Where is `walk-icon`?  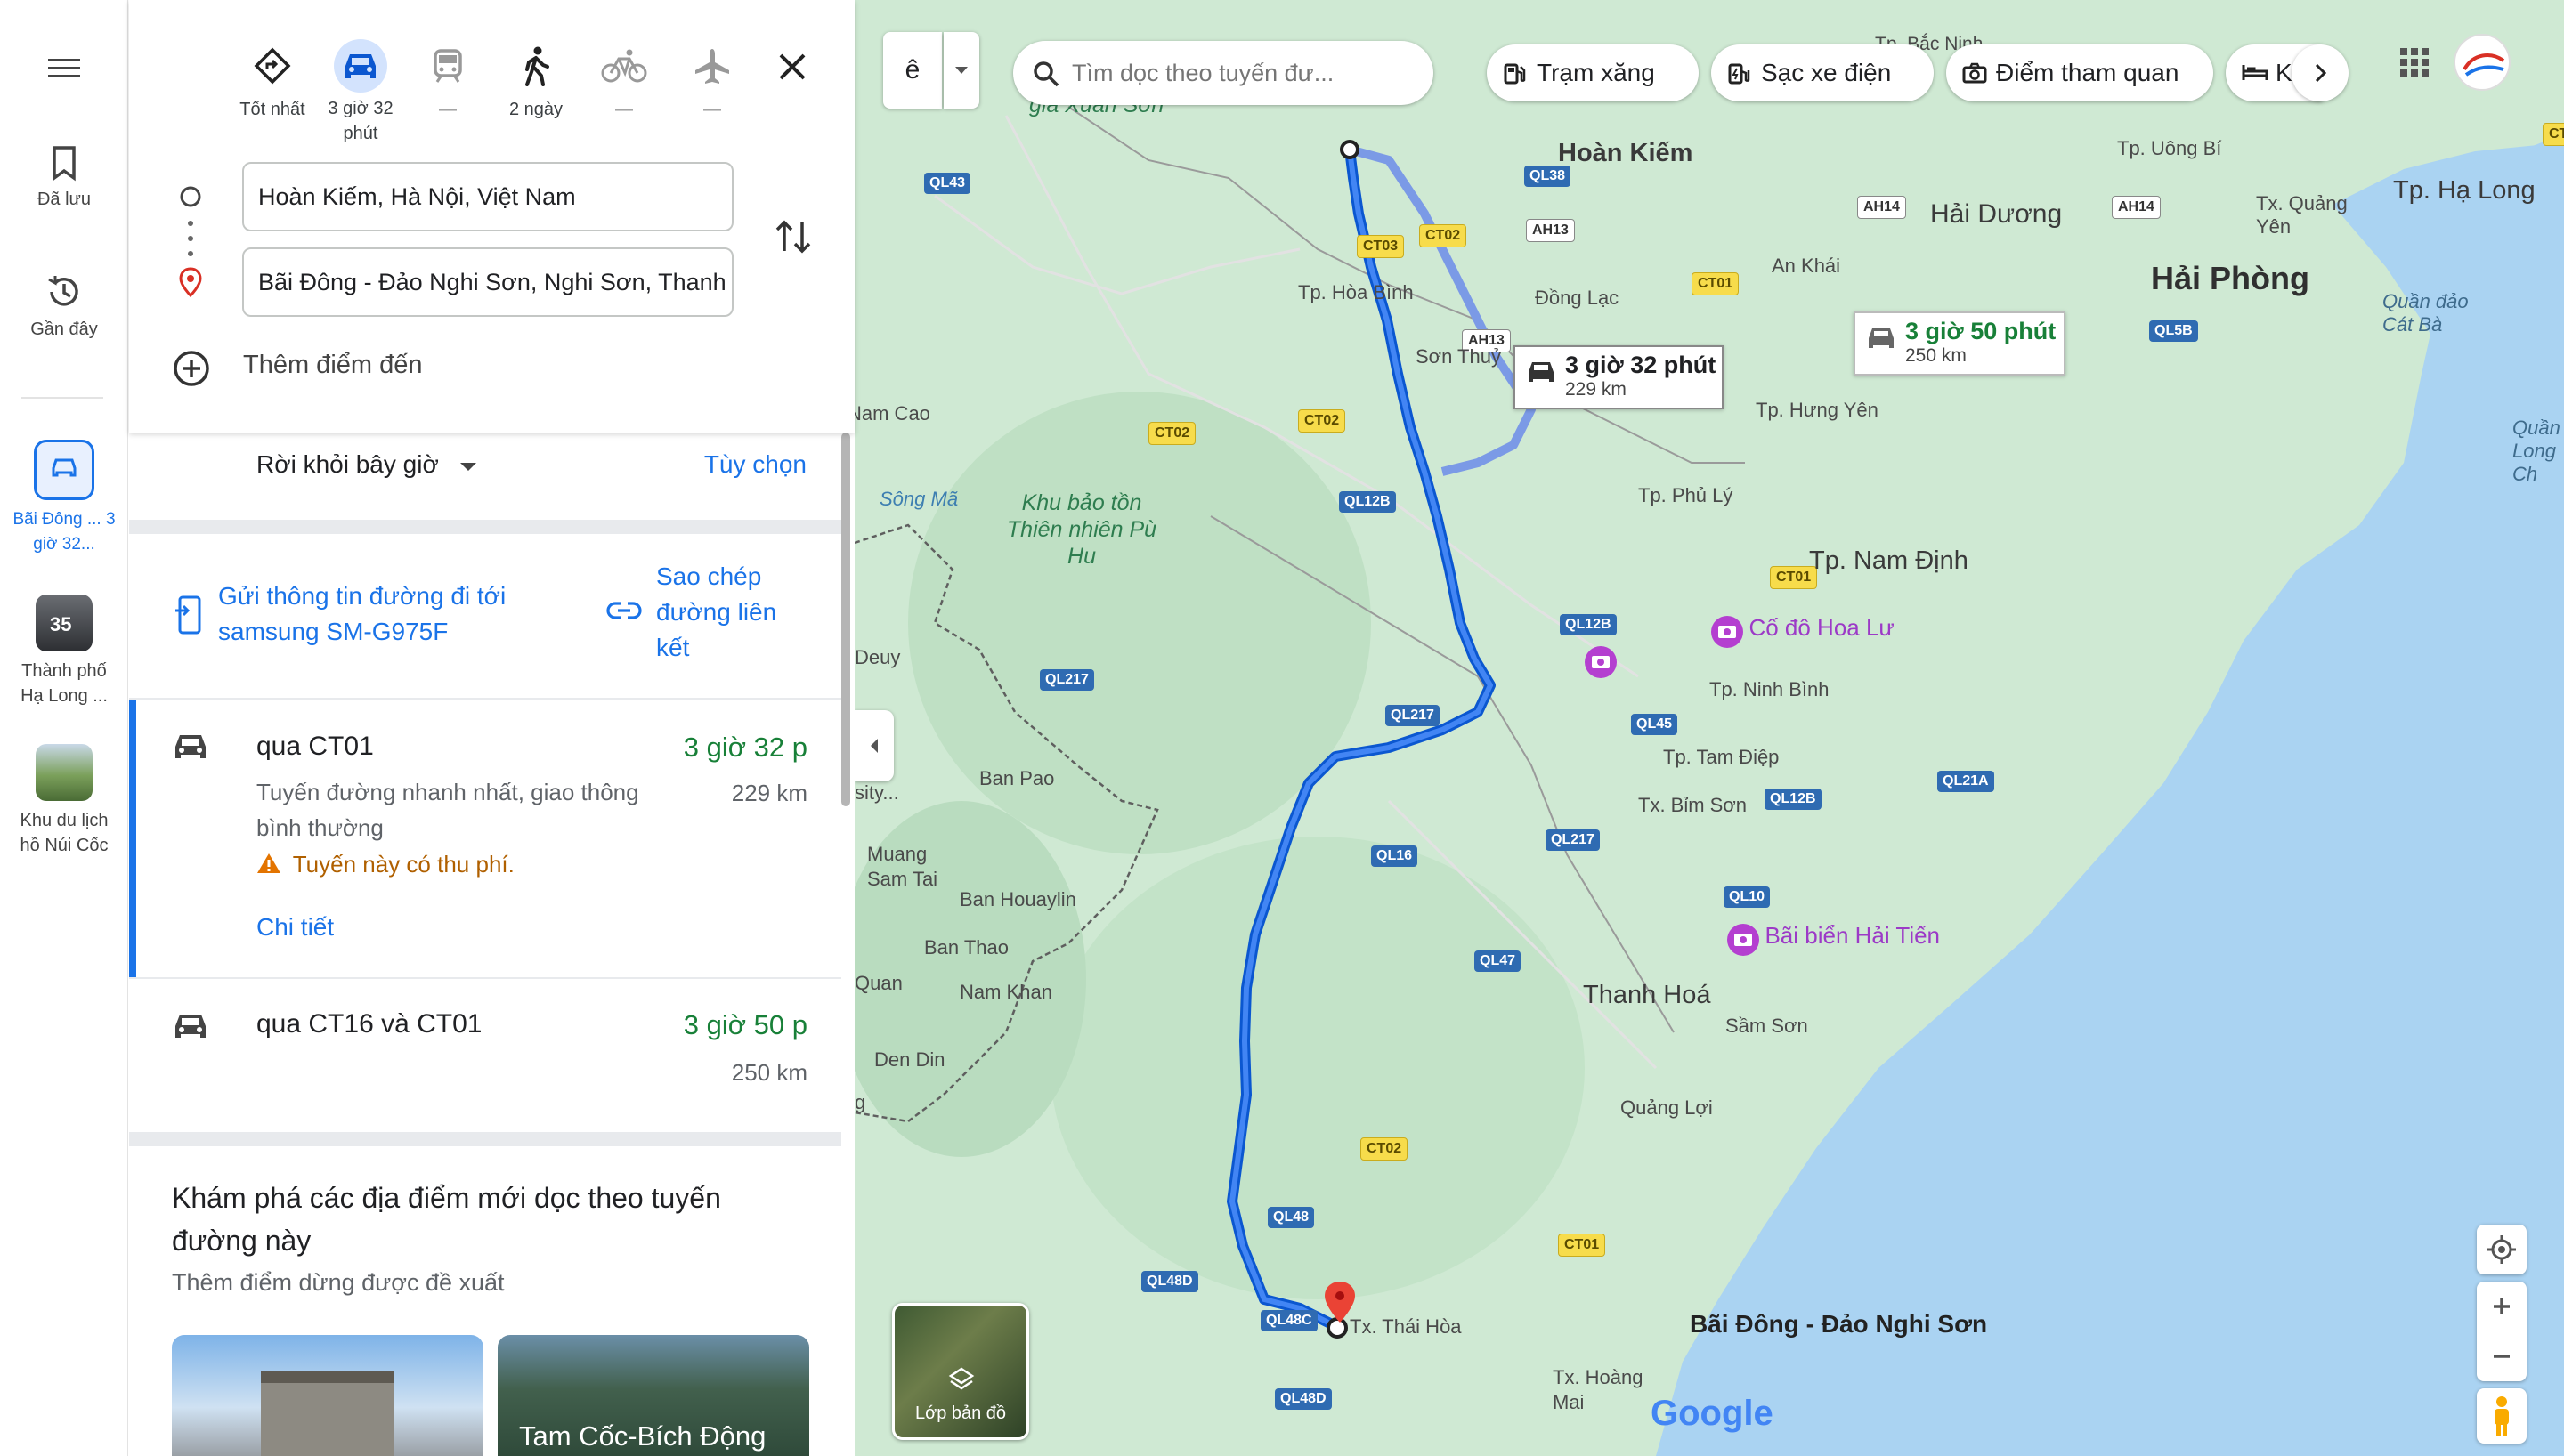 walk-icon is located at coordinates (537, 66).